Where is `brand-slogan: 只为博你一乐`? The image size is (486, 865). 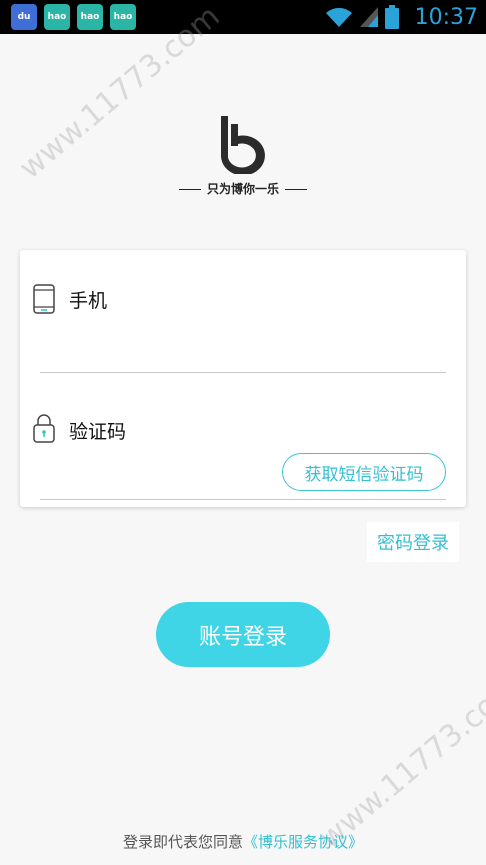
brand-slogan: 只为博你一乐 is located at coordinates (243, 188).